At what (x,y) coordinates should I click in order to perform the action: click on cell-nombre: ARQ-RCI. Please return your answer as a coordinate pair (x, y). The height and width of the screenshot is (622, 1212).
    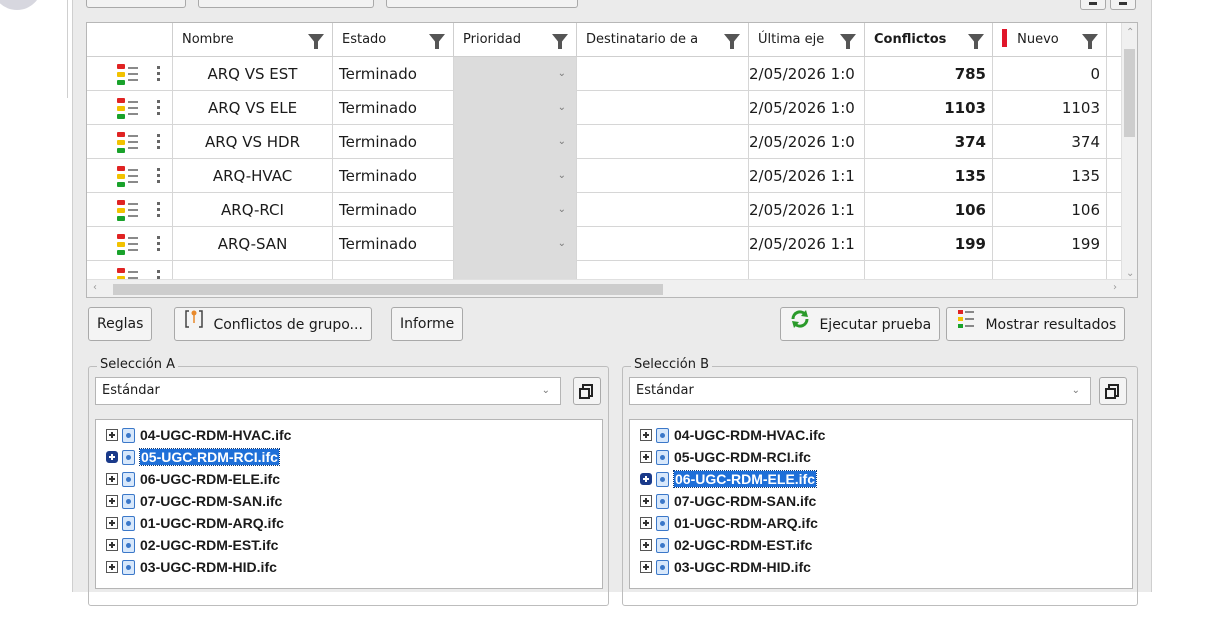
    Looking at the image, I should click on (253, 210).